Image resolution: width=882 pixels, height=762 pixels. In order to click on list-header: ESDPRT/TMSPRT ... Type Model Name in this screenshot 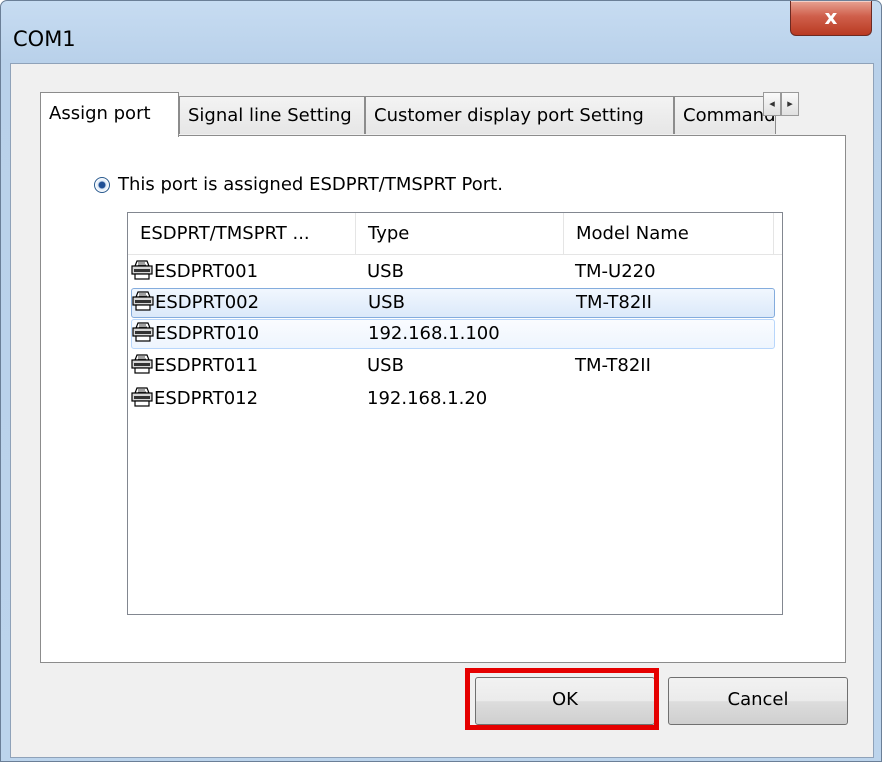, I will do `click(455, 234)`.